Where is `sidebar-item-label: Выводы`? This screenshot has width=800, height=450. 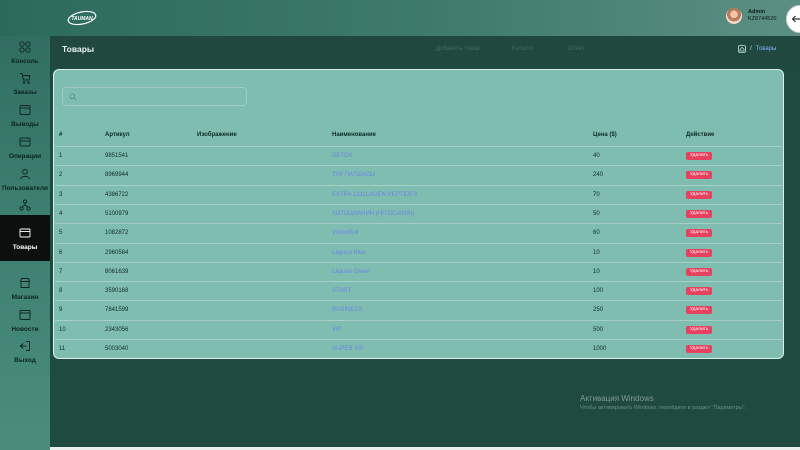 sidebar-item-label: Выводы is located at coordinates (25, 124).